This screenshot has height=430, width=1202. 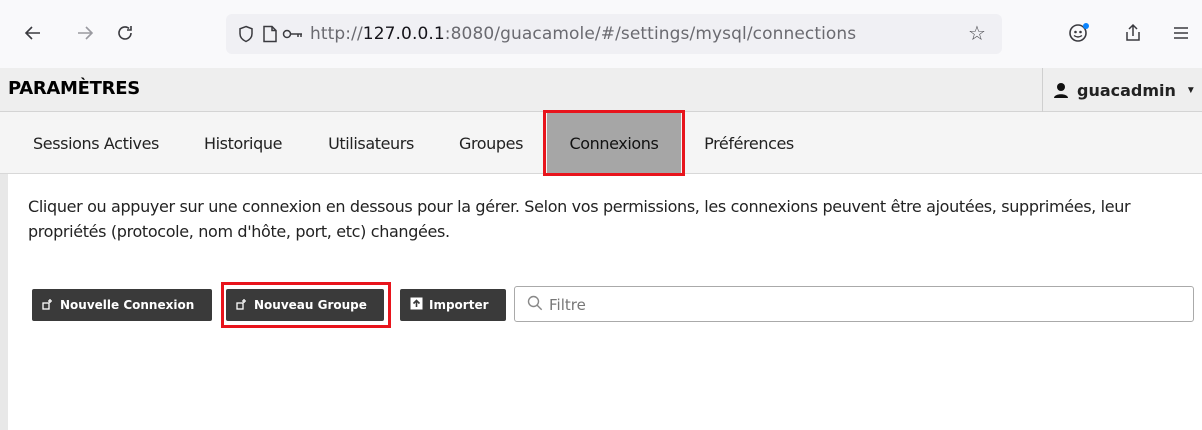 I want to click on tab-historique: Historique, so click(x=243, y=143).